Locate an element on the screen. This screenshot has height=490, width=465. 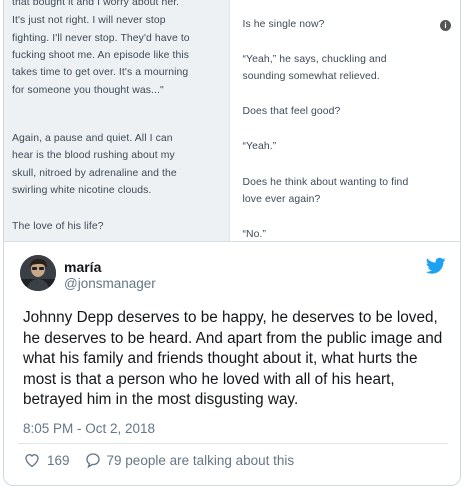
tweet-timestamp: 8:05 PM - Oct 2, 2018 is located at coordinates (89, 428).